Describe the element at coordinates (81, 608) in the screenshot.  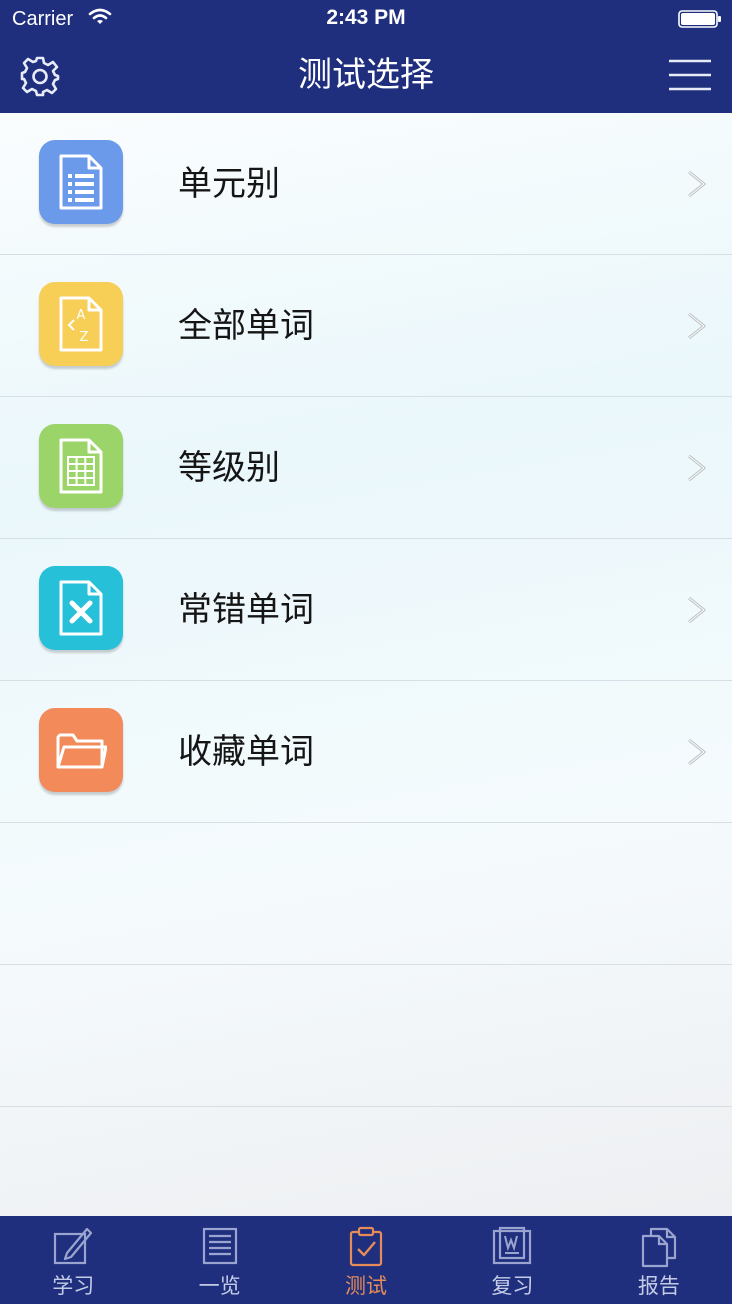
I see `error-document-icon` at that location.